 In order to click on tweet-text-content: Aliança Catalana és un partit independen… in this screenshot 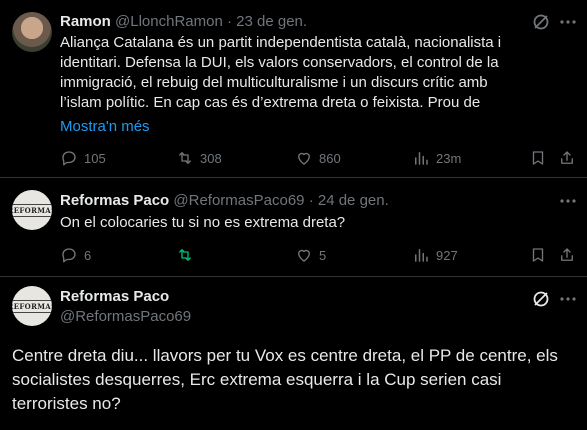, I will do `click(281, 72)`.